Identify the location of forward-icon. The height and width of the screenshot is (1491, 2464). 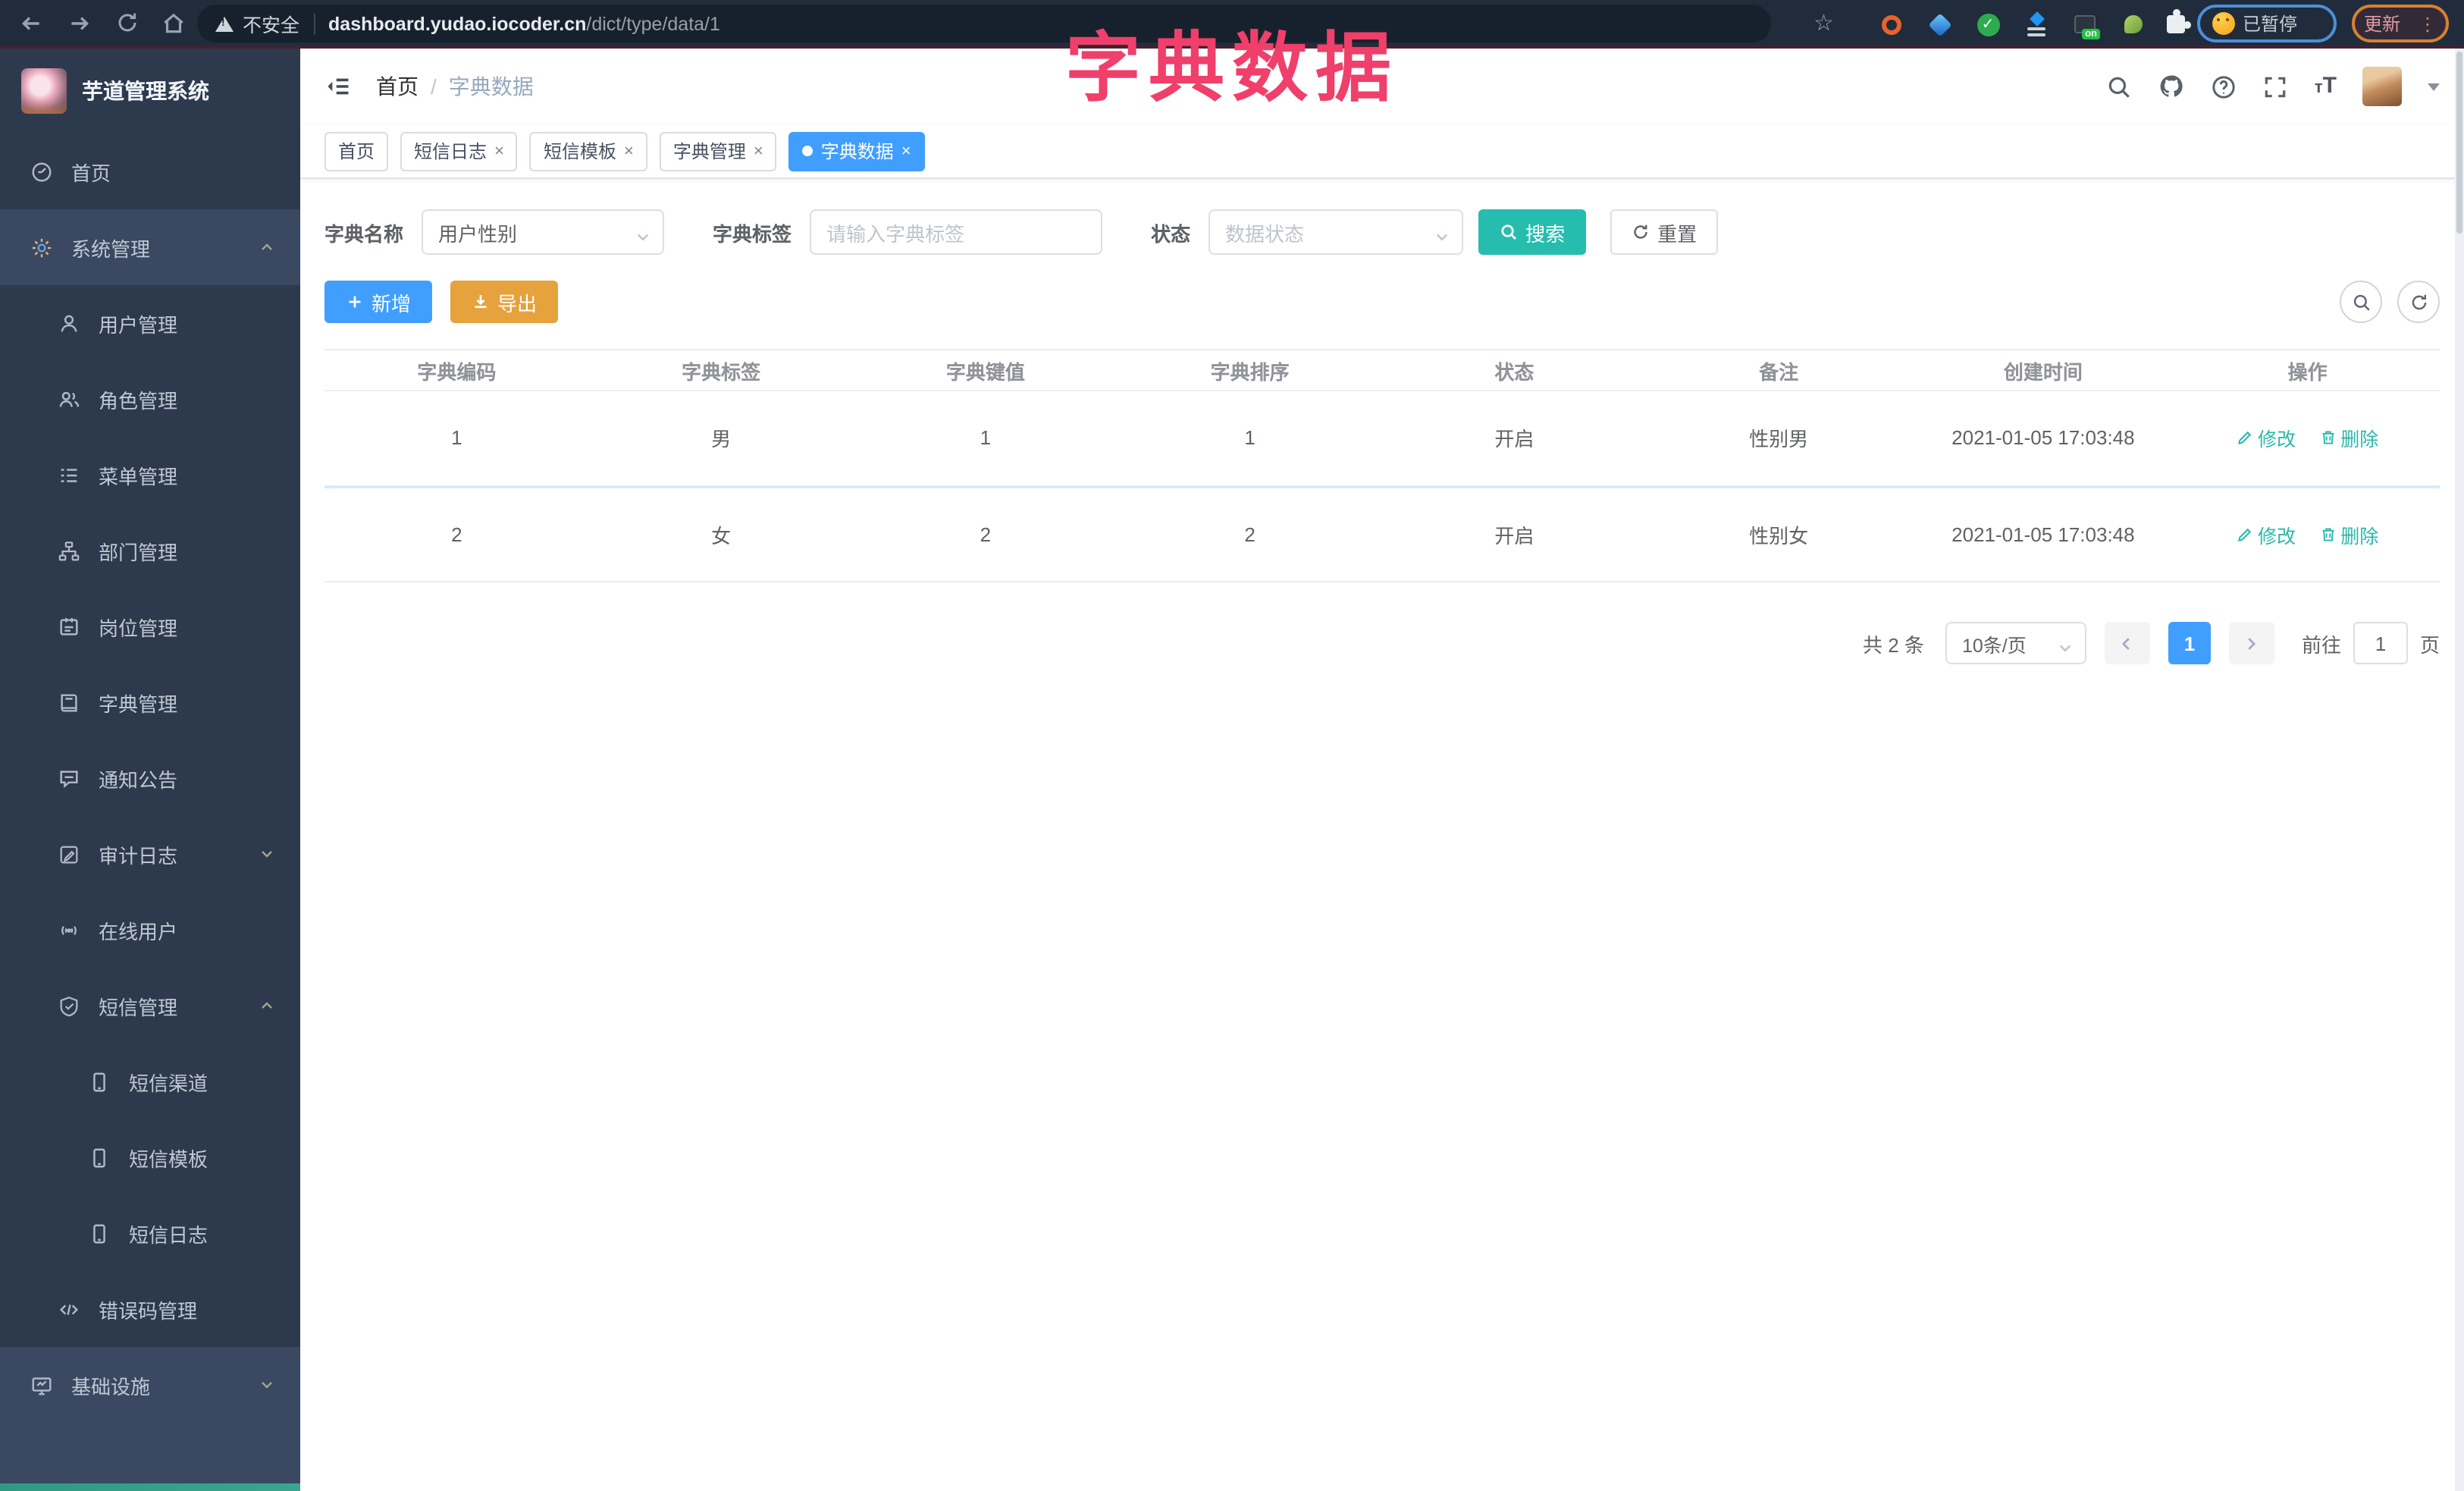
(80, 23).